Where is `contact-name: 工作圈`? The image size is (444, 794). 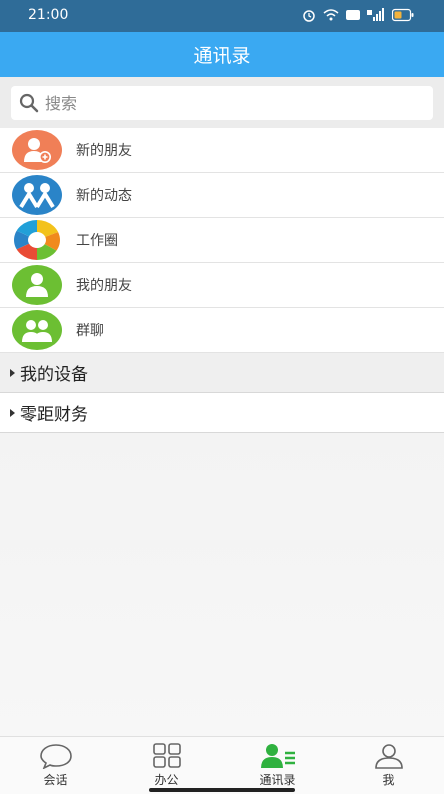
contact-name: 工作圈 is located at coordinates (97, 241).